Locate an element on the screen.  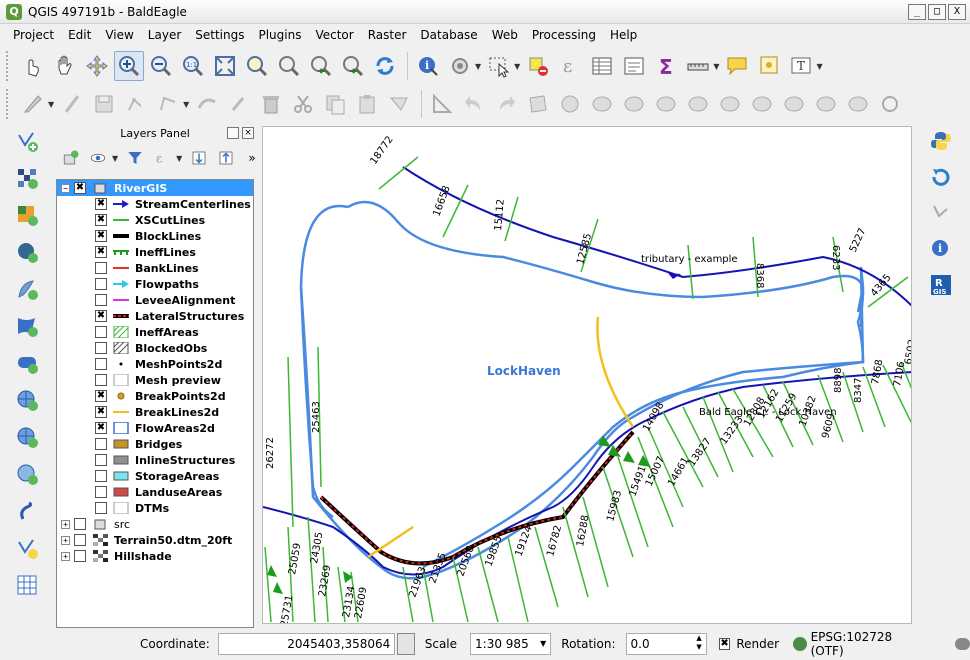
minimize-button: _ is located at coordinates (917, 12).